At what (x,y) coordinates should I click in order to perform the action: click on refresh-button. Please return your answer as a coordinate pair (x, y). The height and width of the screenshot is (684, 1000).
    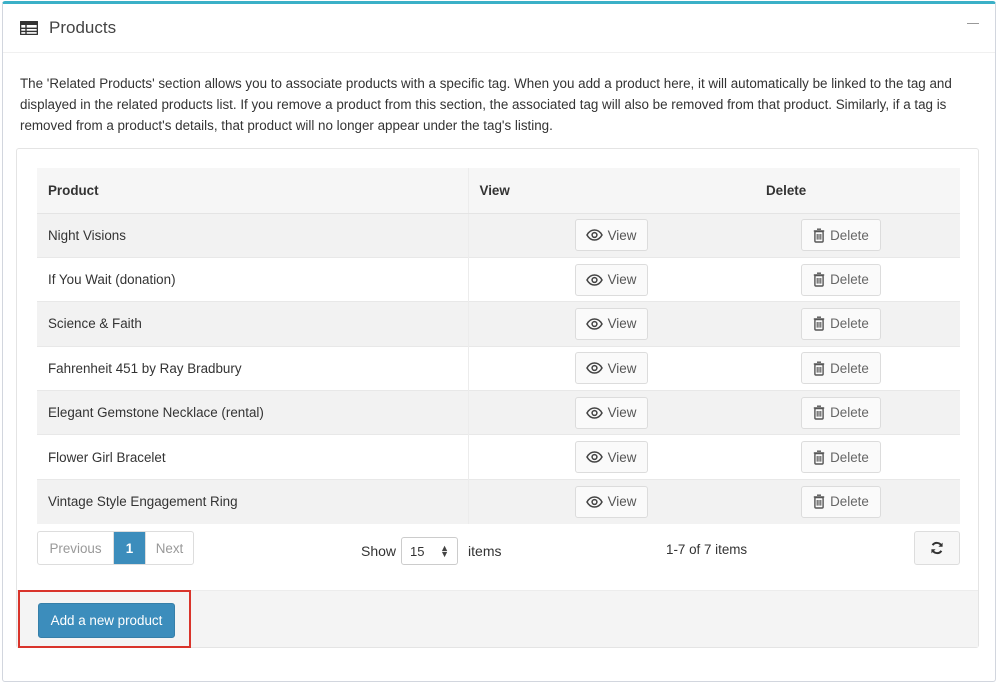
    Looking at the image, I should click on (937, 548).